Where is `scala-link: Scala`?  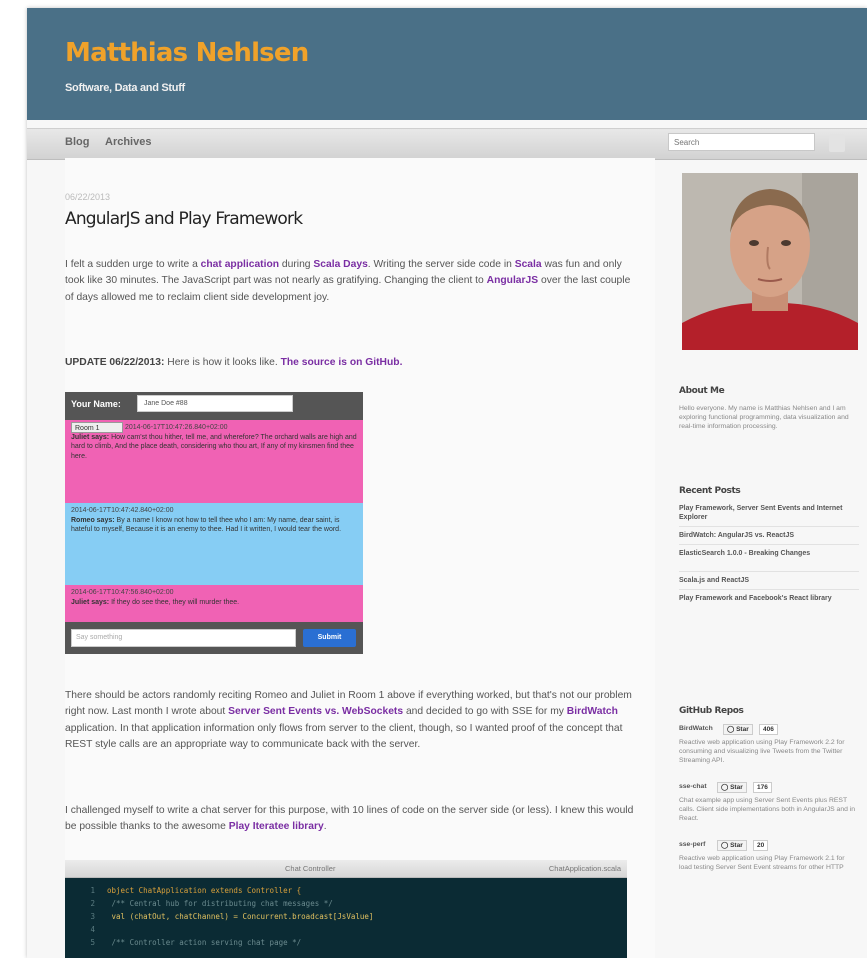 scala-link: Scala is located at coordinates (528, 264).